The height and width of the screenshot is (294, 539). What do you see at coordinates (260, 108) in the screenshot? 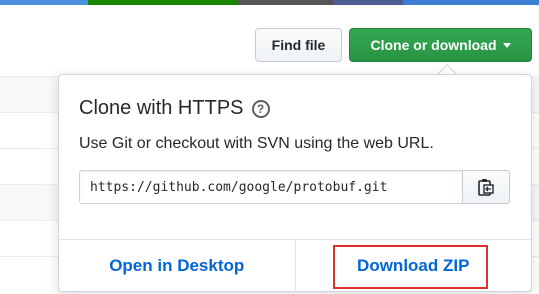
I see `question-help-icon: ?` at bounding box center [260, 108].